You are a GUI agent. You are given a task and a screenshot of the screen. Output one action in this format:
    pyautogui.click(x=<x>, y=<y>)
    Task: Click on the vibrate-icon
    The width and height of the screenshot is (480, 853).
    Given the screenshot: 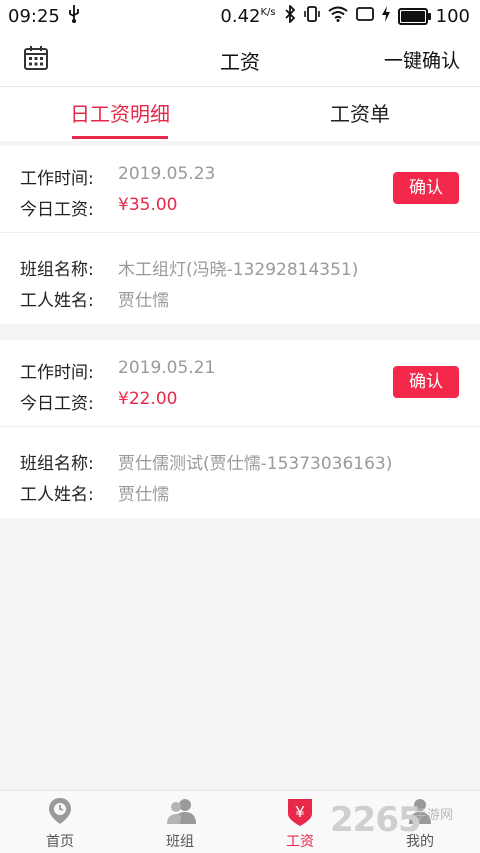 What is the action you would take?
    pyautogui.click(x=311, y=16)
    